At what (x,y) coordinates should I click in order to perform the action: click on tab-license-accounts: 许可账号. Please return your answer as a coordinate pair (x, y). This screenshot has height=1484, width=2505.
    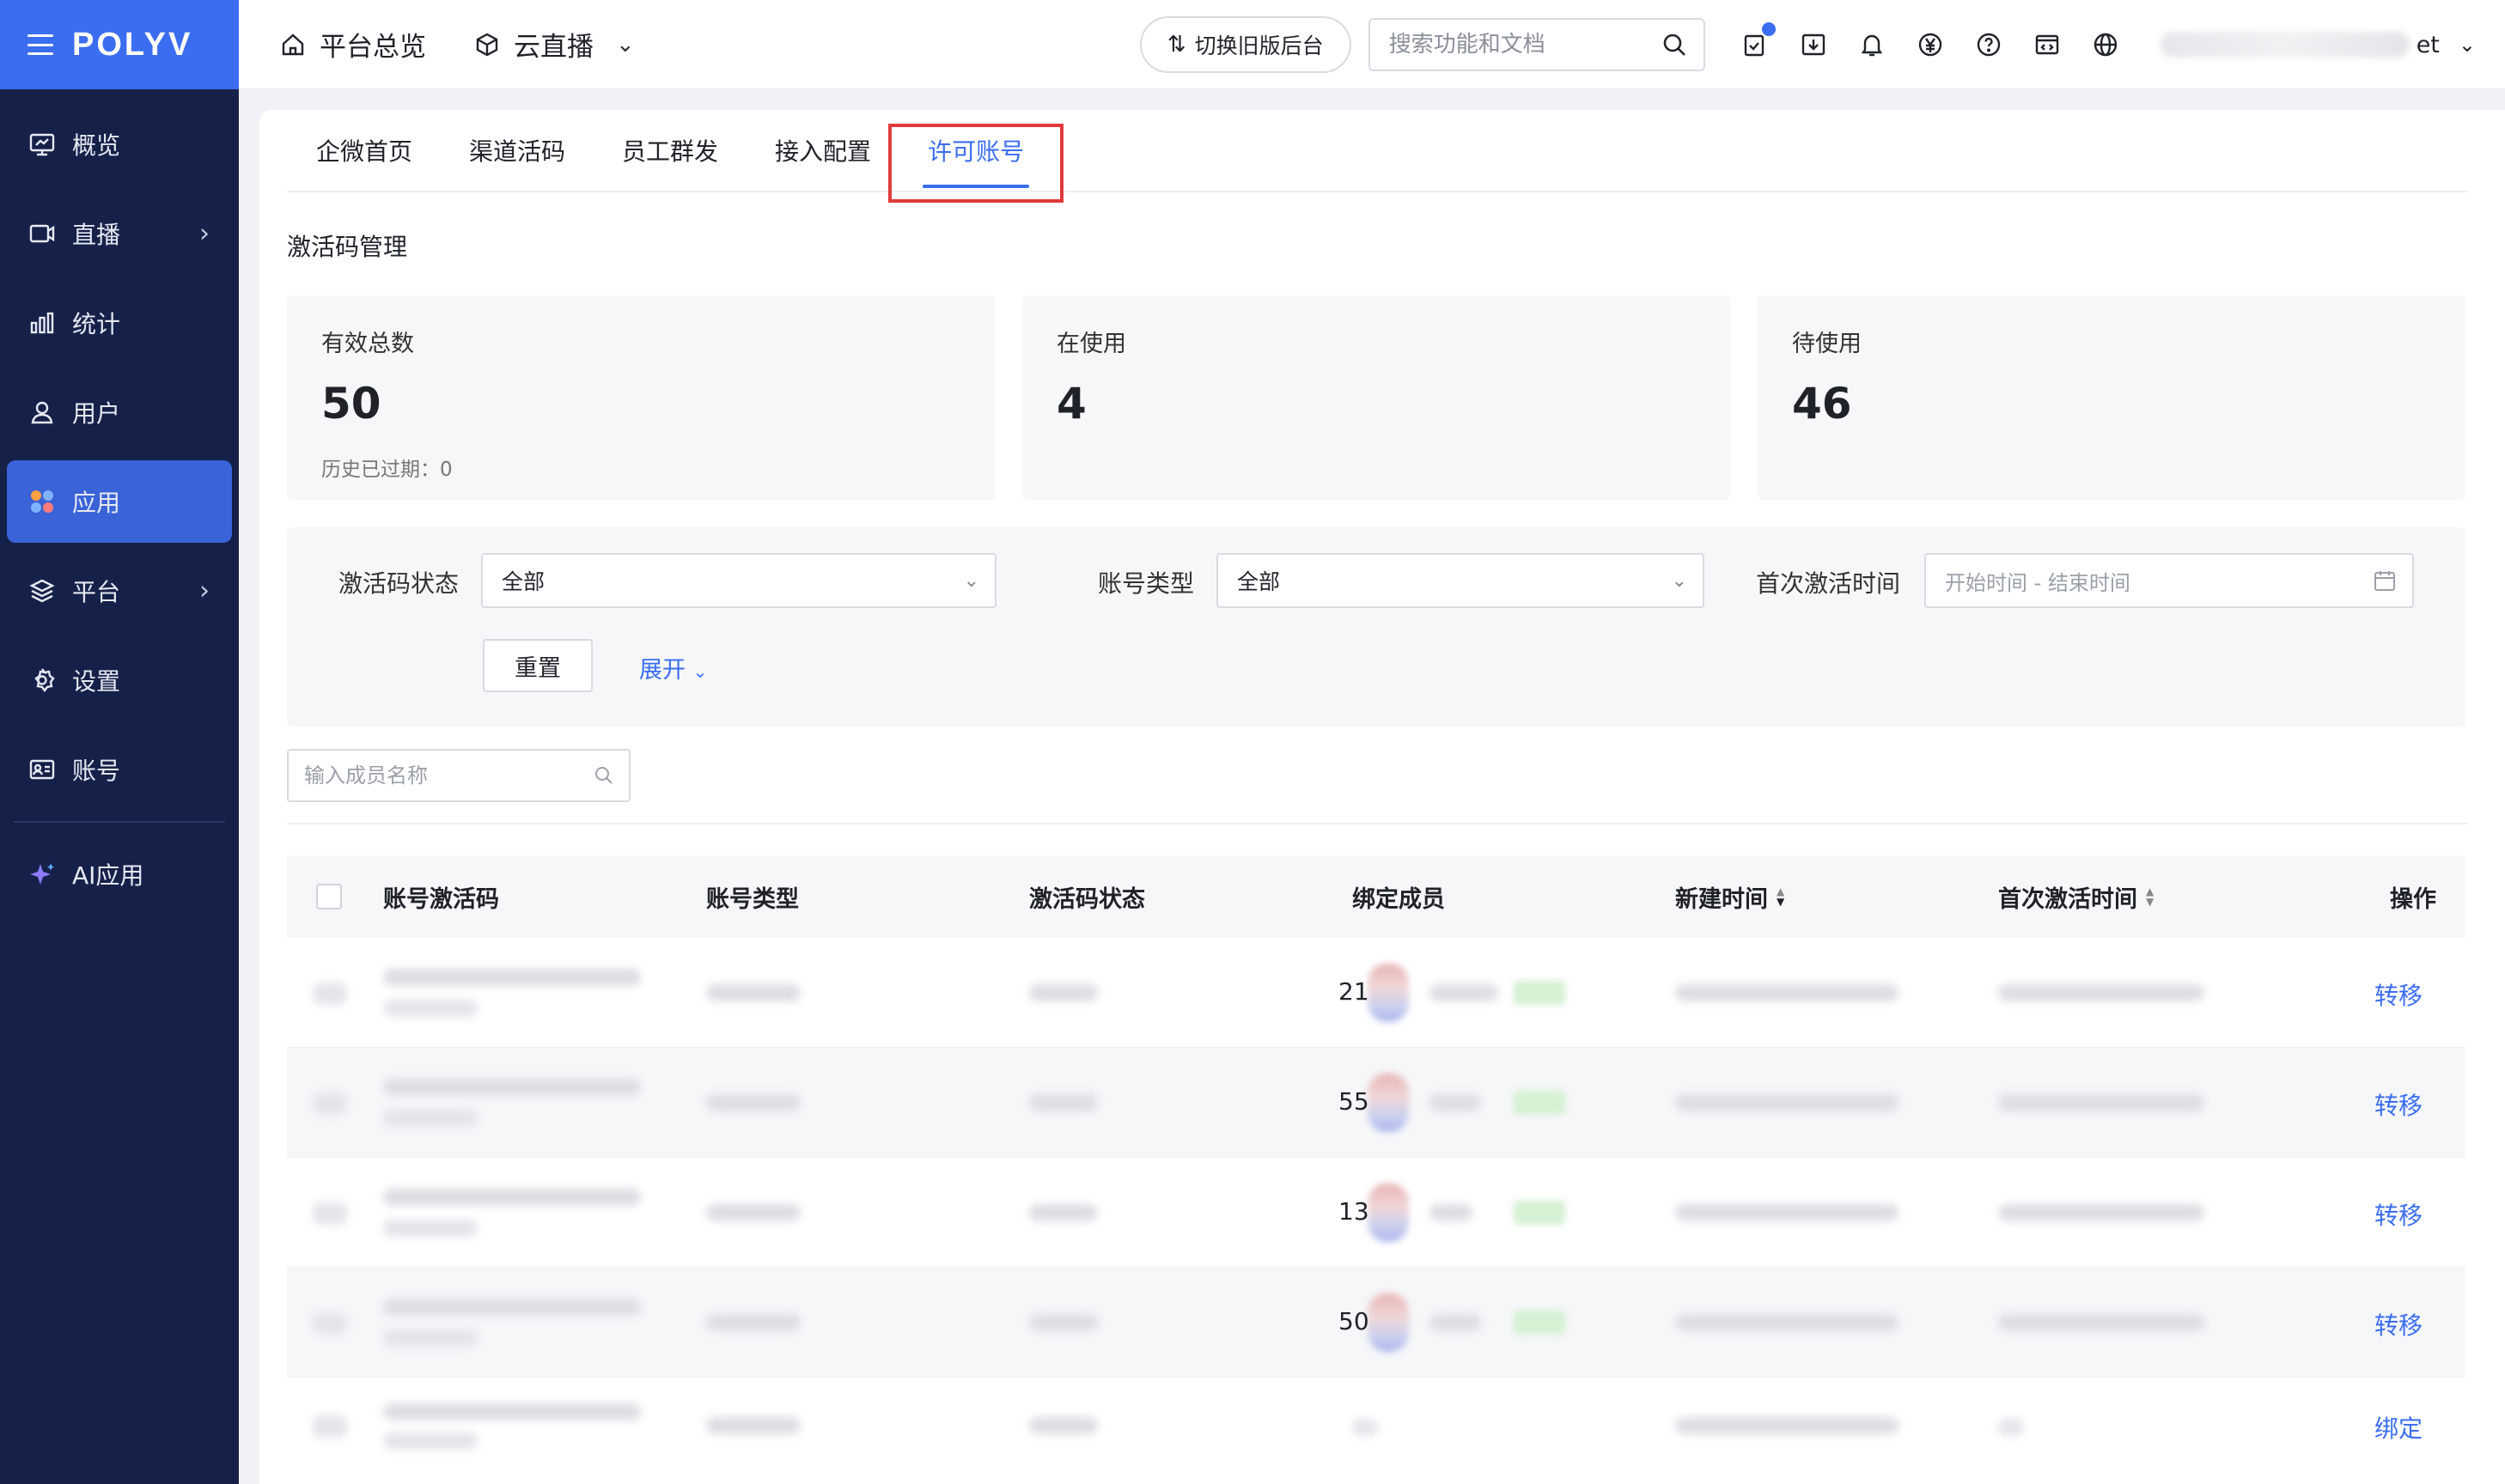
    Looking at the image, I should click on (976, 151).